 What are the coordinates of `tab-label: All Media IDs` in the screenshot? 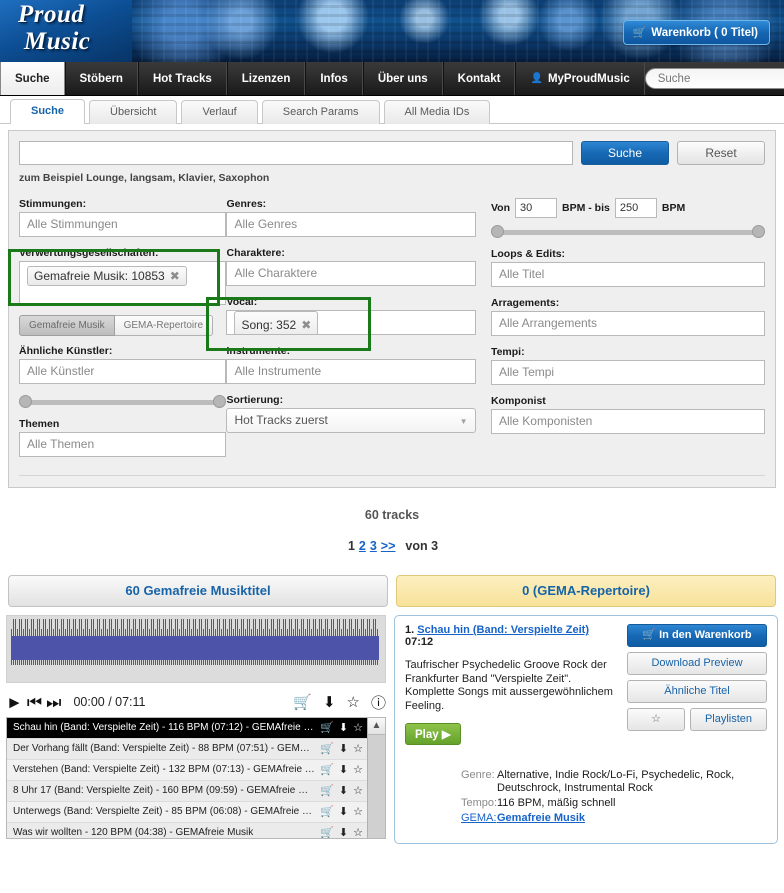 It's located at (437, 112).